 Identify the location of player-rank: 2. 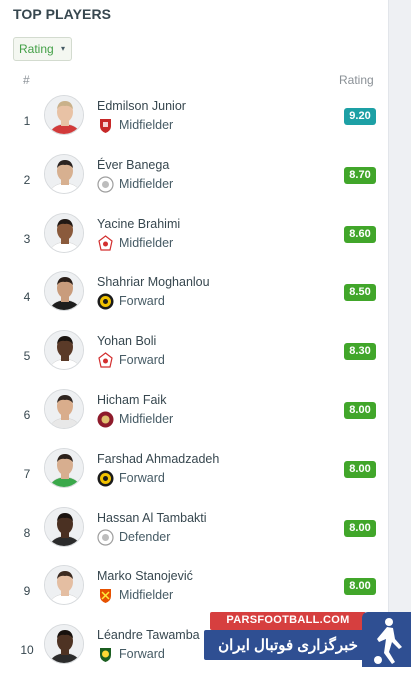
(27, 180).